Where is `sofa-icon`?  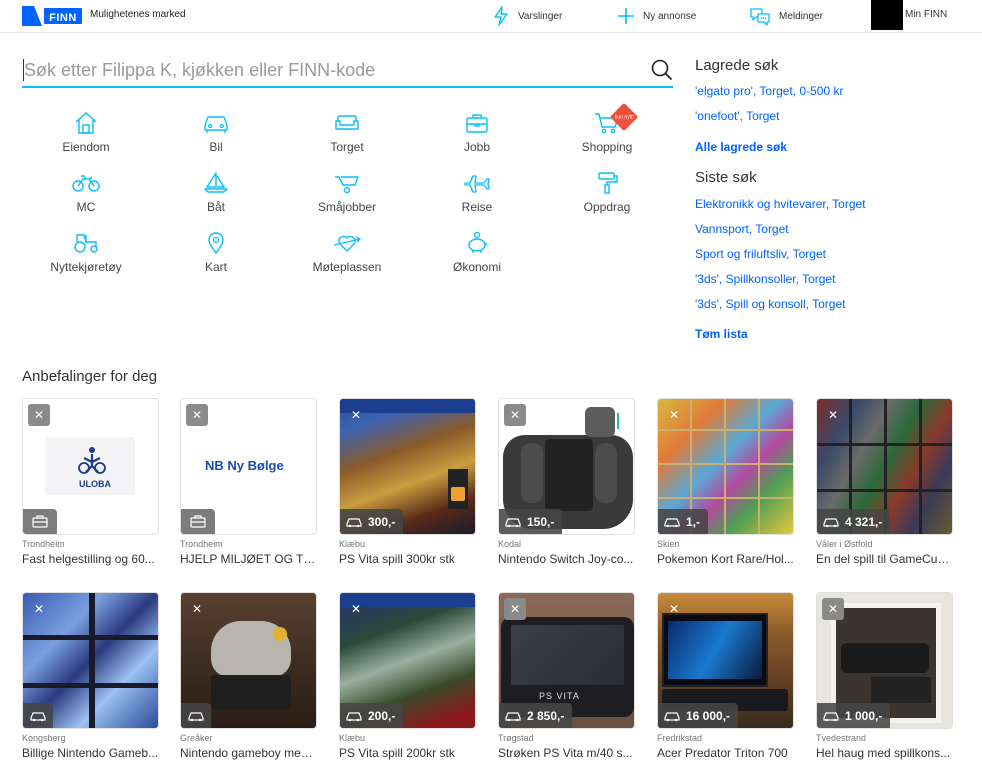
sofa-icon is located at coordinates (347, 122).